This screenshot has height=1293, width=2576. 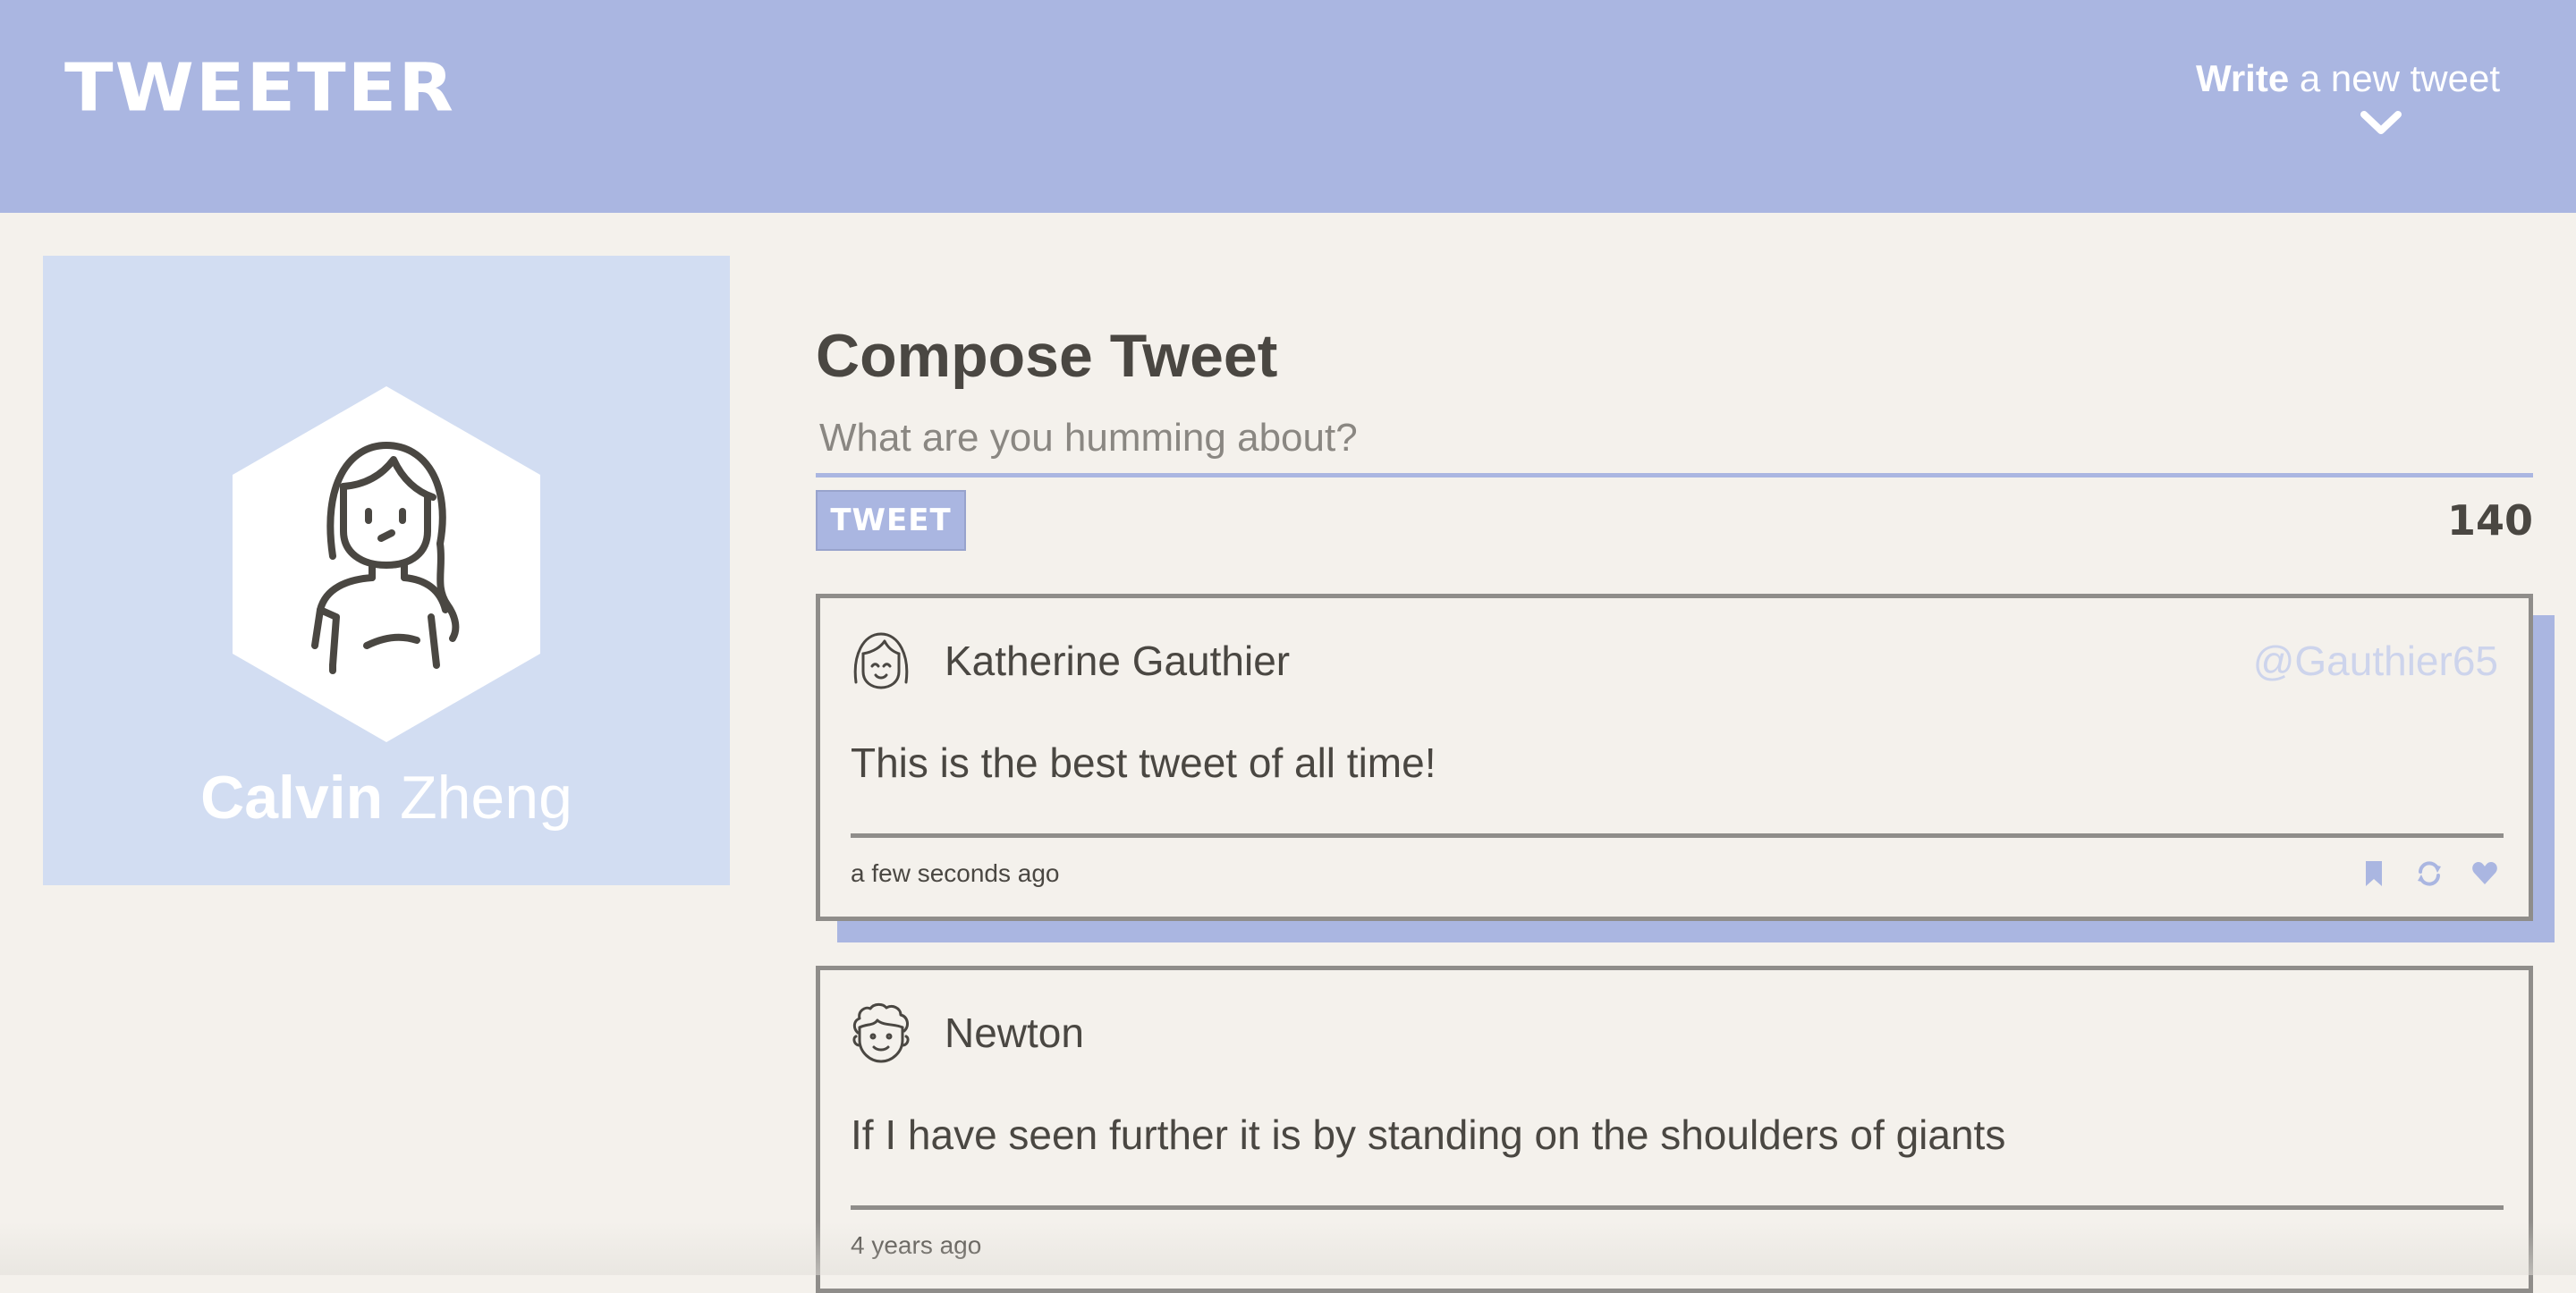 I want to click on flag-icon, so click(x=2373, y=874).